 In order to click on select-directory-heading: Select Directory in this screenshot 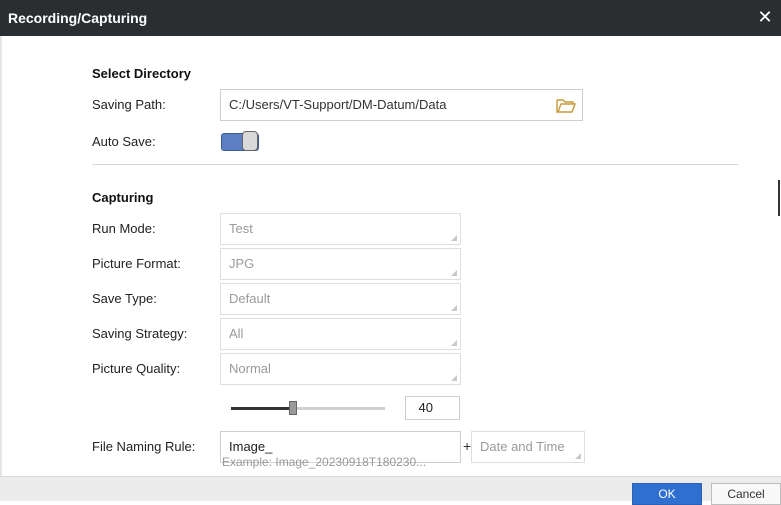, I will do `click(141, 73)`.